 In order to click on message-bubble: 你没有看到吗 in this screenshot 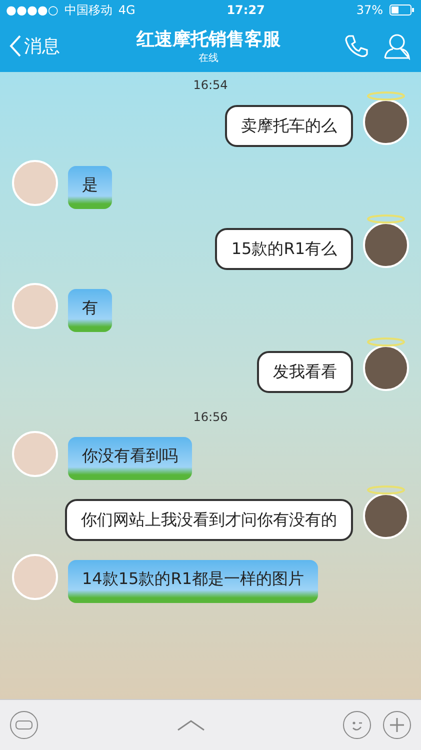, I will do `click(130, 458)`.